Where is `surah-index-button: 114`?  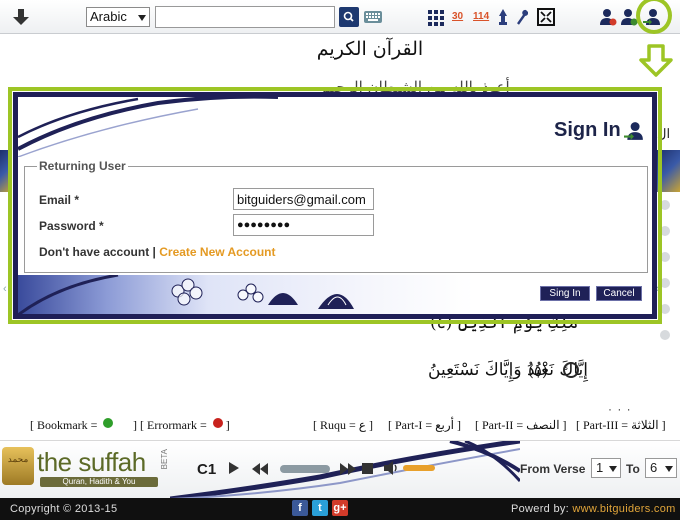 surah-index-button: 114 is located at coordinates (482, 17).